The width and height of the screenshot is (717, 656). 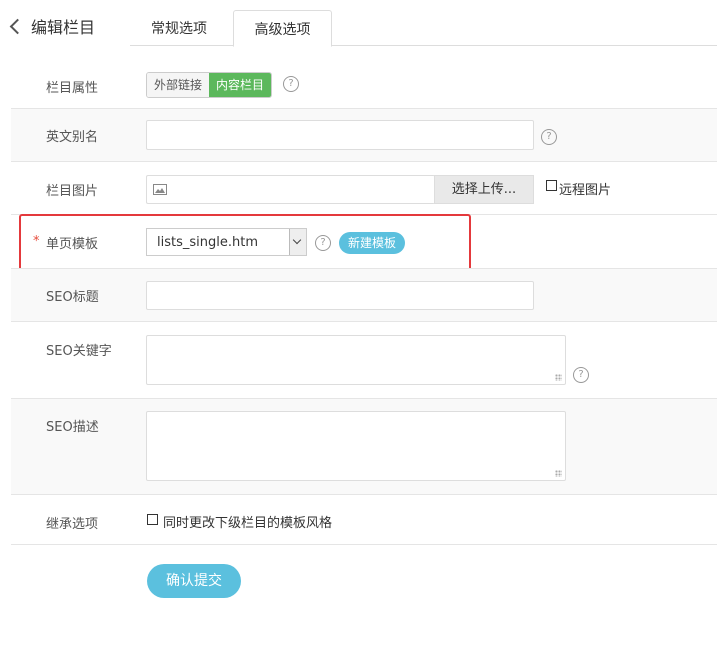 What do you see at coordinates (549, 137) in the screenshot?
I see `alias-help-icon: ?` at bounding box center [549, 137].